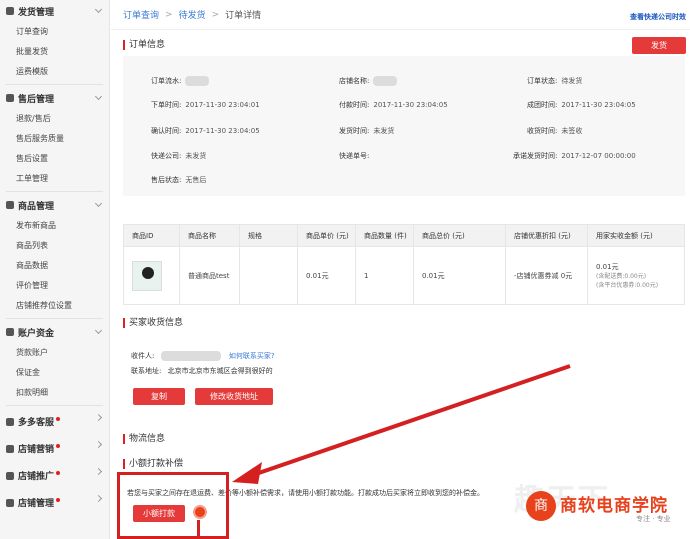  What do you see at coordinates (653, 519) in the screenshot?
I see `logo-slogan: 专注 · 专业` at bounding box center [653, 519].